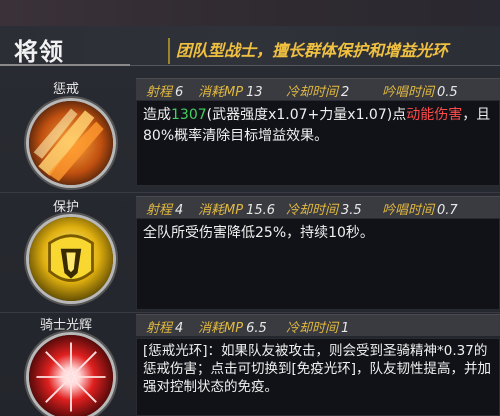 The image size is (500, 416). I want to click on golden-shield-icon, so click(71, 259).